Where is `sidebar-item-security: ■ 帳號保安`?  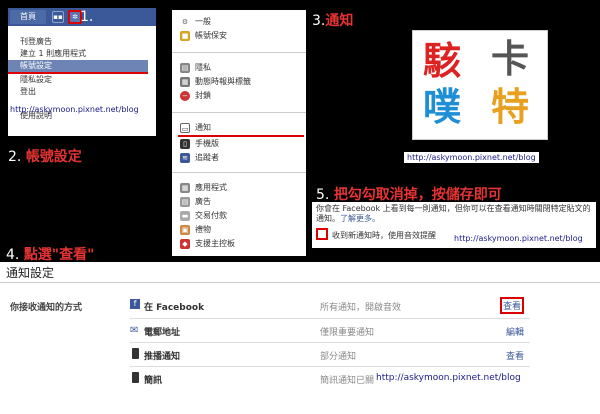
sidebar-item-security: ■ 帳號保安 is located at coordinates (203, 35).